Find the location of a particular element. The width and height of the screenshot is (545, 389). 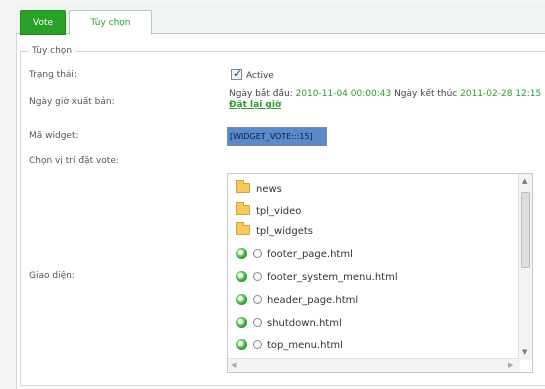

tree-file-header-page: header_page.html is located at coordinates (297, 301).